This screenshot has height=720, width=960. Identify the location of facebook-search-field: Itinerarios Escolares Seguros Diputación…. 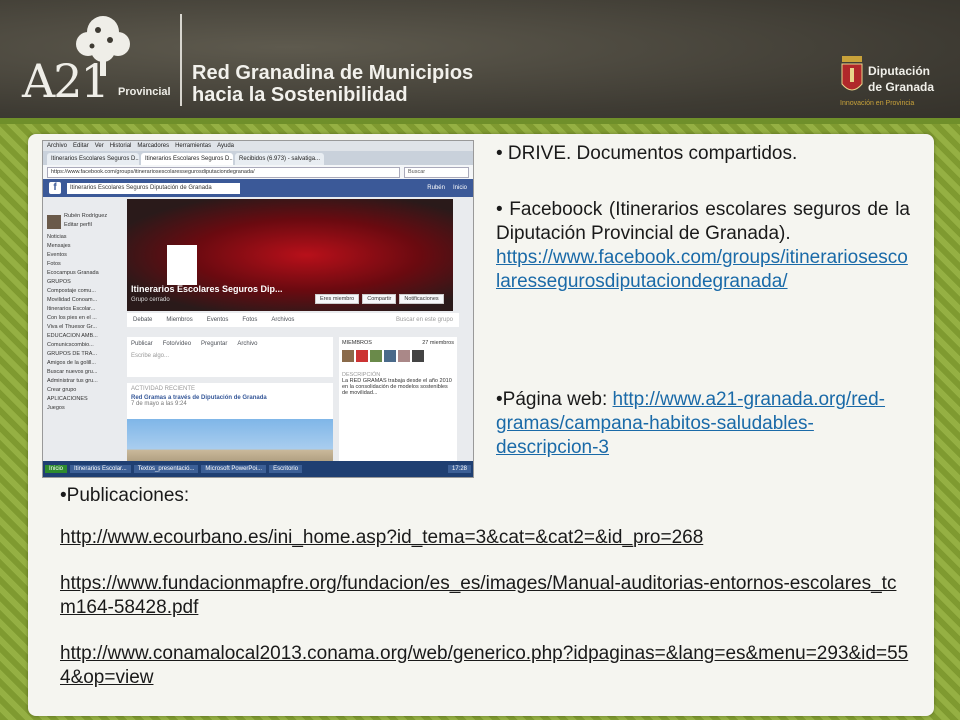
(153, 188).